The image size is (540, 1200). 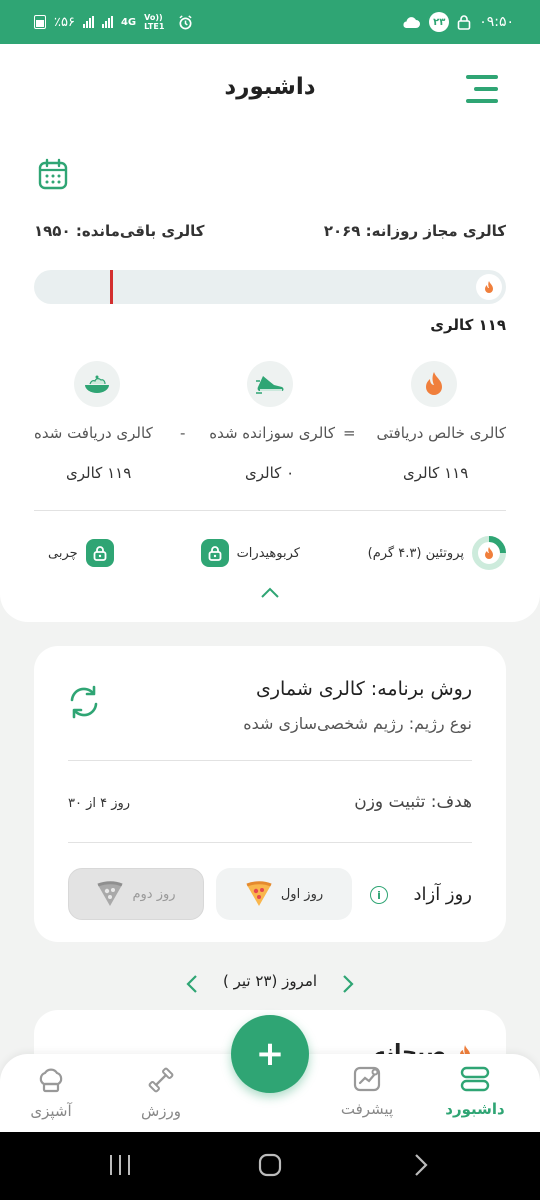 What do you see at coordinates (111, 287) in the screenshot?
I see `progress-marker` at bounding box center [111, 287].